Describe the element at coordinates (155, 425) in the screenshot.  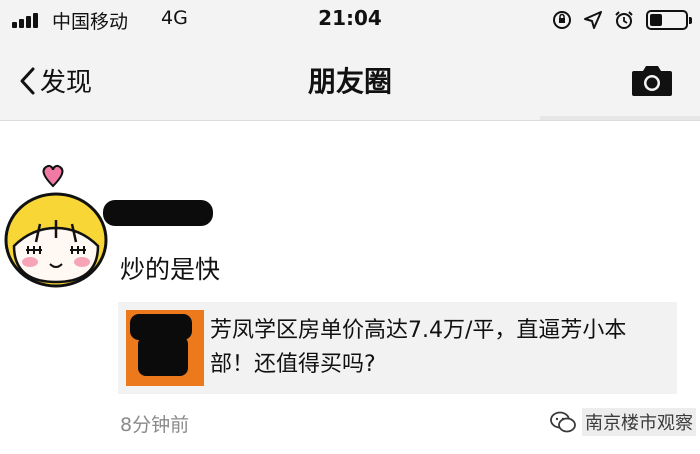
I see `post-timestamp: 8分钟前` at that location.